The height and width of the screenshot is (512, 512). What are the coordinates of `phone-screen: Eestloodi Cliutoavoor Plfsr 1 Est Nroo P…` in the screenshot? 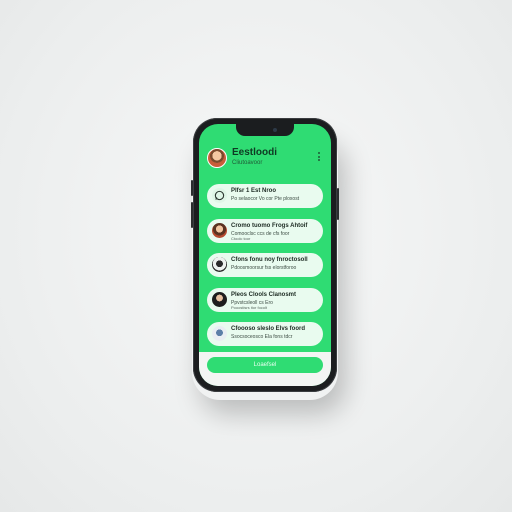 It's located at (265, 255).